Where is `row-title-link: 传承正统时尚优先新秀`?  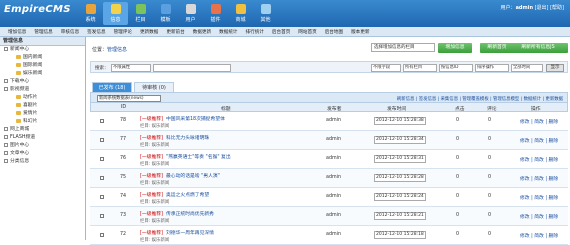 row-title-link: 传承正统时尚优先新秀 is located at coordinates (190, 213).